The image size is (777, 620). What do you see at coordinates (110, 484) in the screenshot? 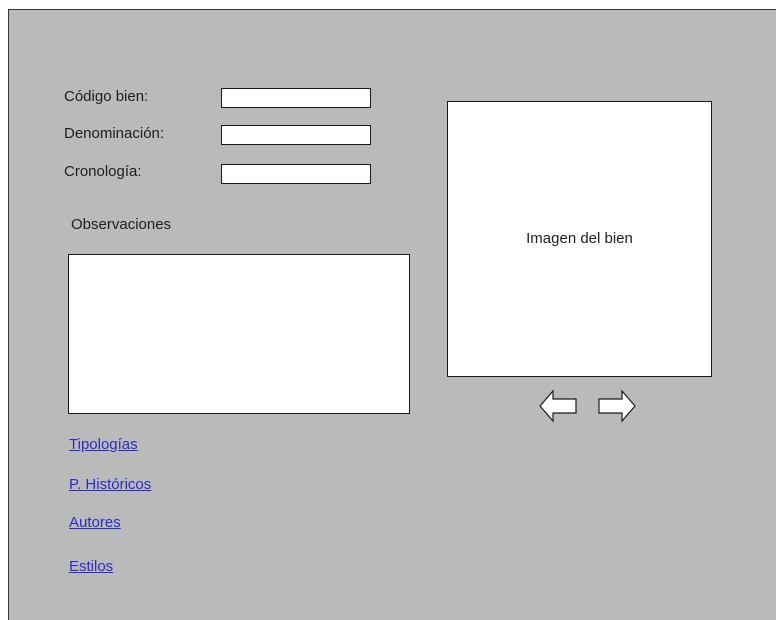
I see `link-p-historicos: P. Históricos` at bounding box center [110, 484].